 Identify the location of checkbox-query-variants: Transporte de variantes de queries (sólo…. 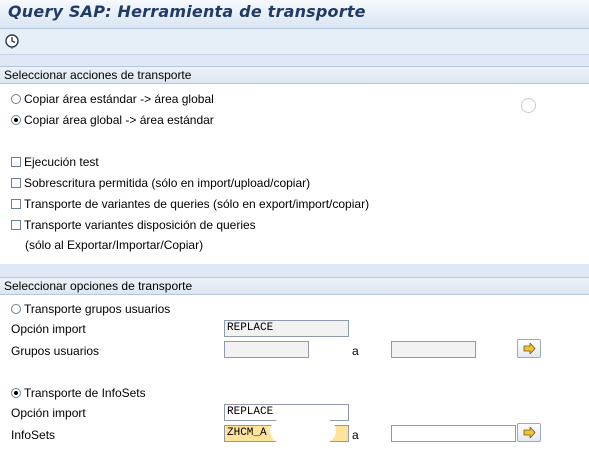
(190, 203).